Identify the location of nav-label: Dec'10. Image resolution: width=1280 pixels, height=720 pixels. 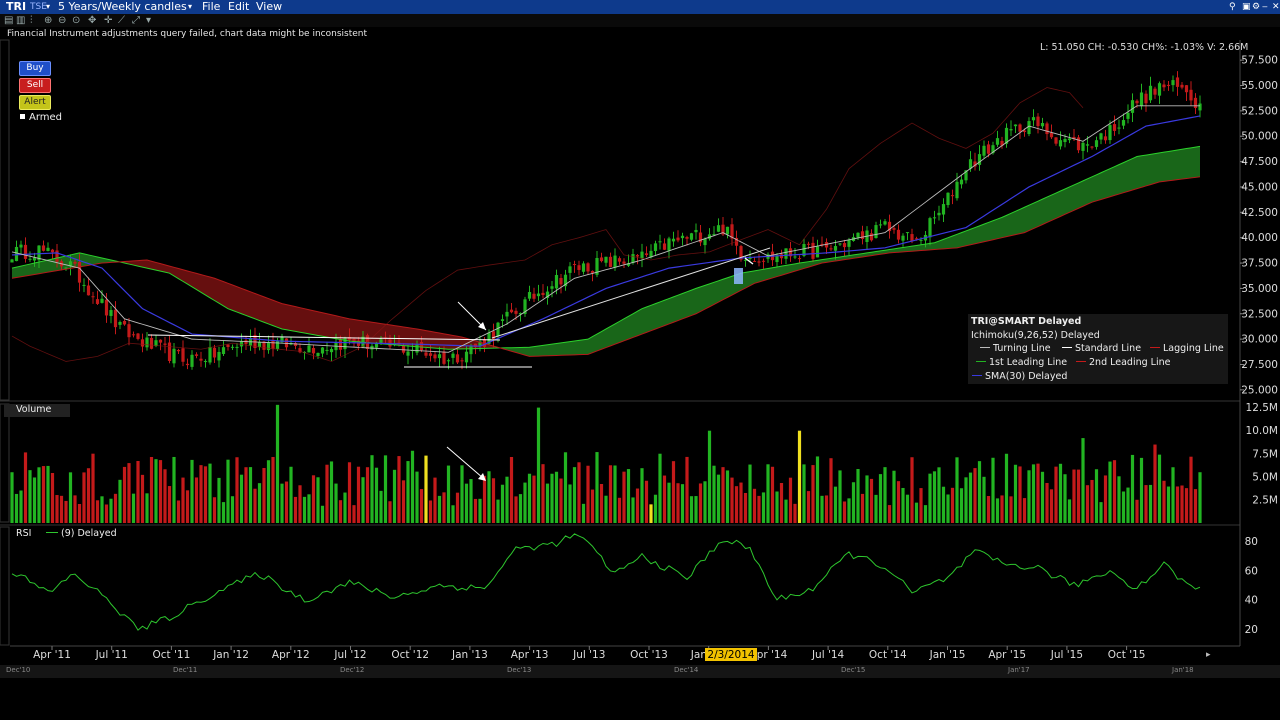
(18, 670).